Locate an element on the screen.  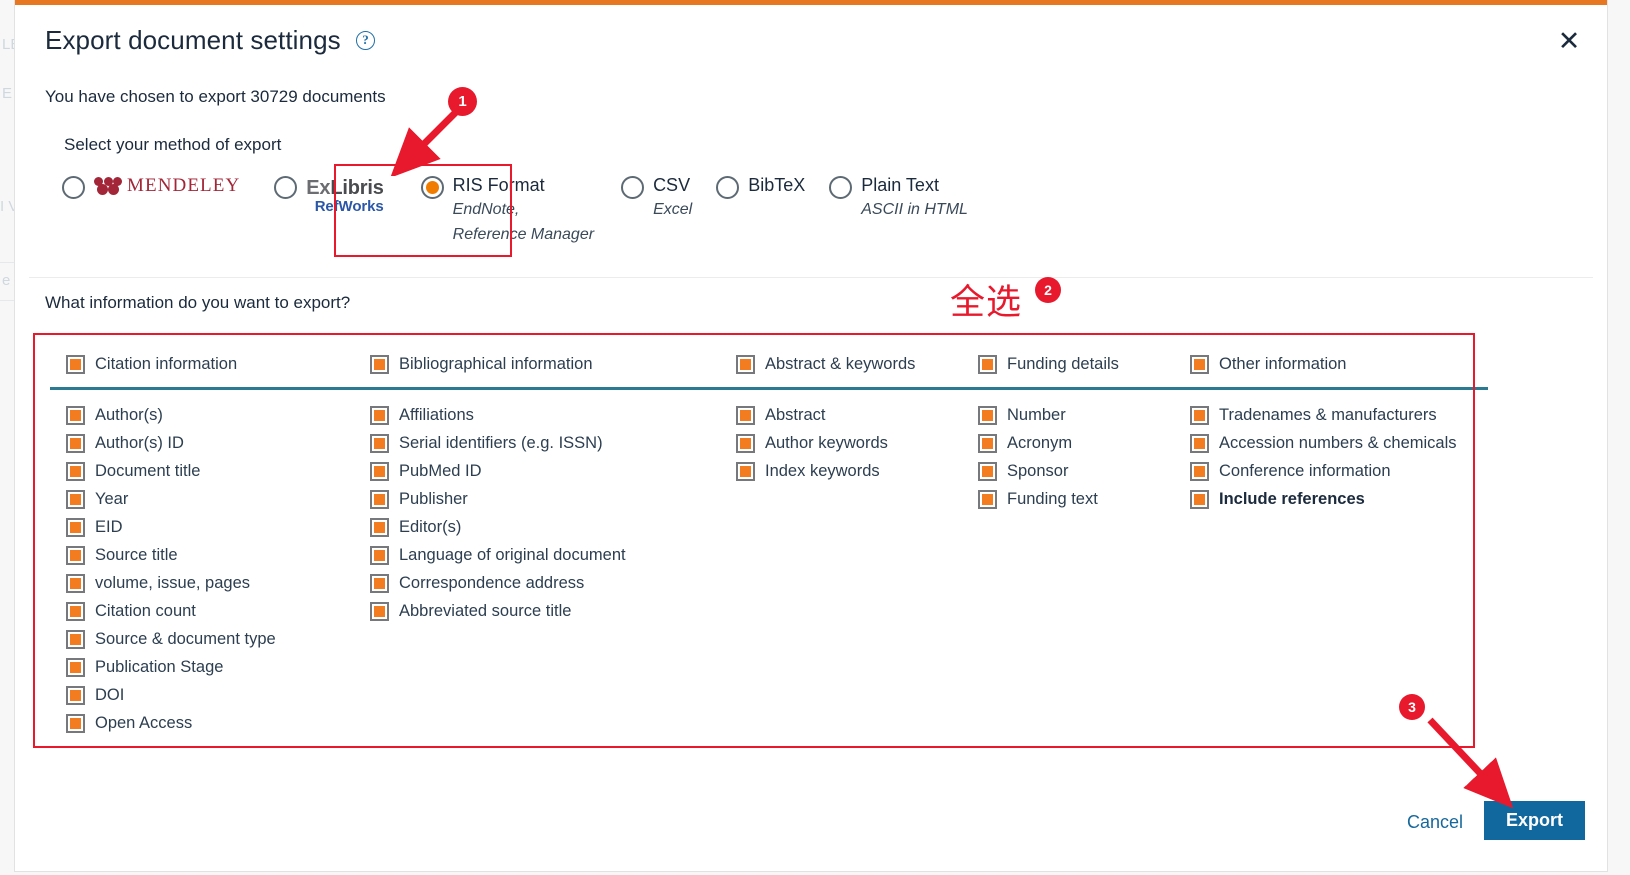
method-option-exlibris-refworks: ExLibris RefWorks is located at coordinates (329, 194).